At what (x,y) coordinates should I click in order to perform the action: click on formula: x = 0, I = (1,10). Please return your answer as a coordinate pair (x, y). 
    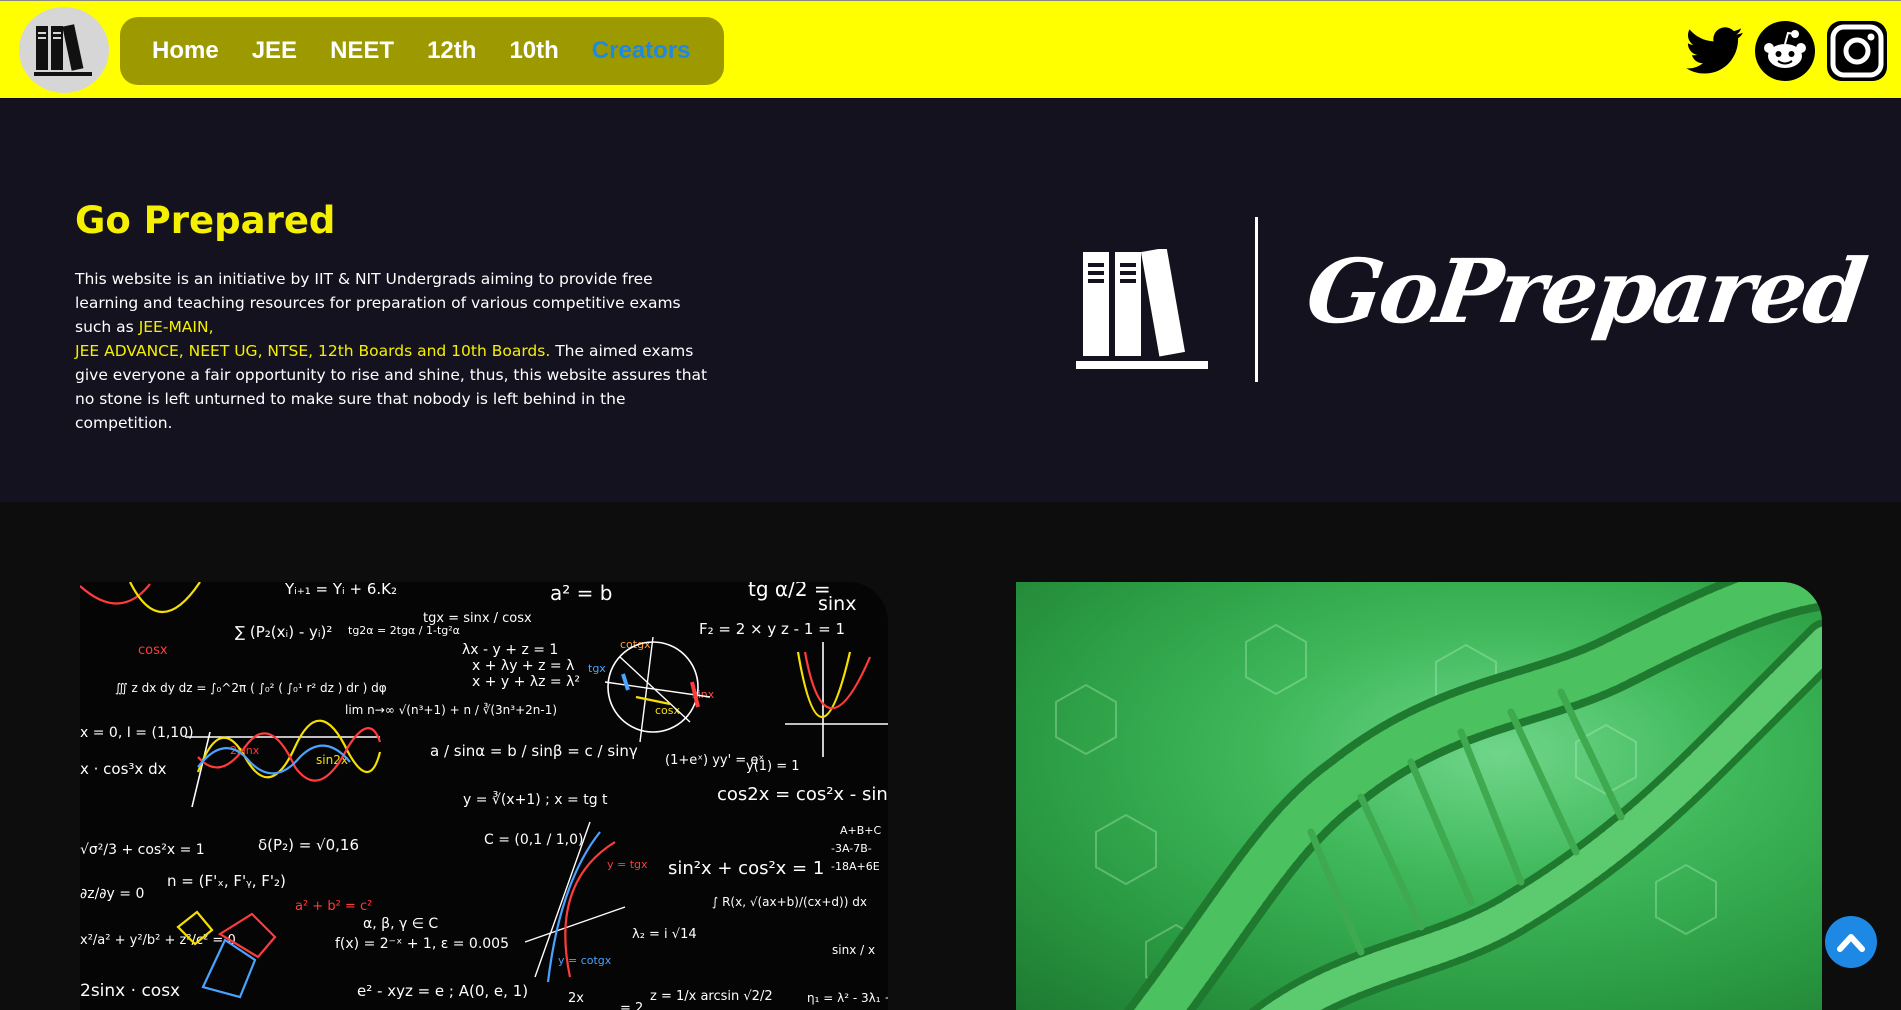
    Looking at the image, I should click on (137, 733).